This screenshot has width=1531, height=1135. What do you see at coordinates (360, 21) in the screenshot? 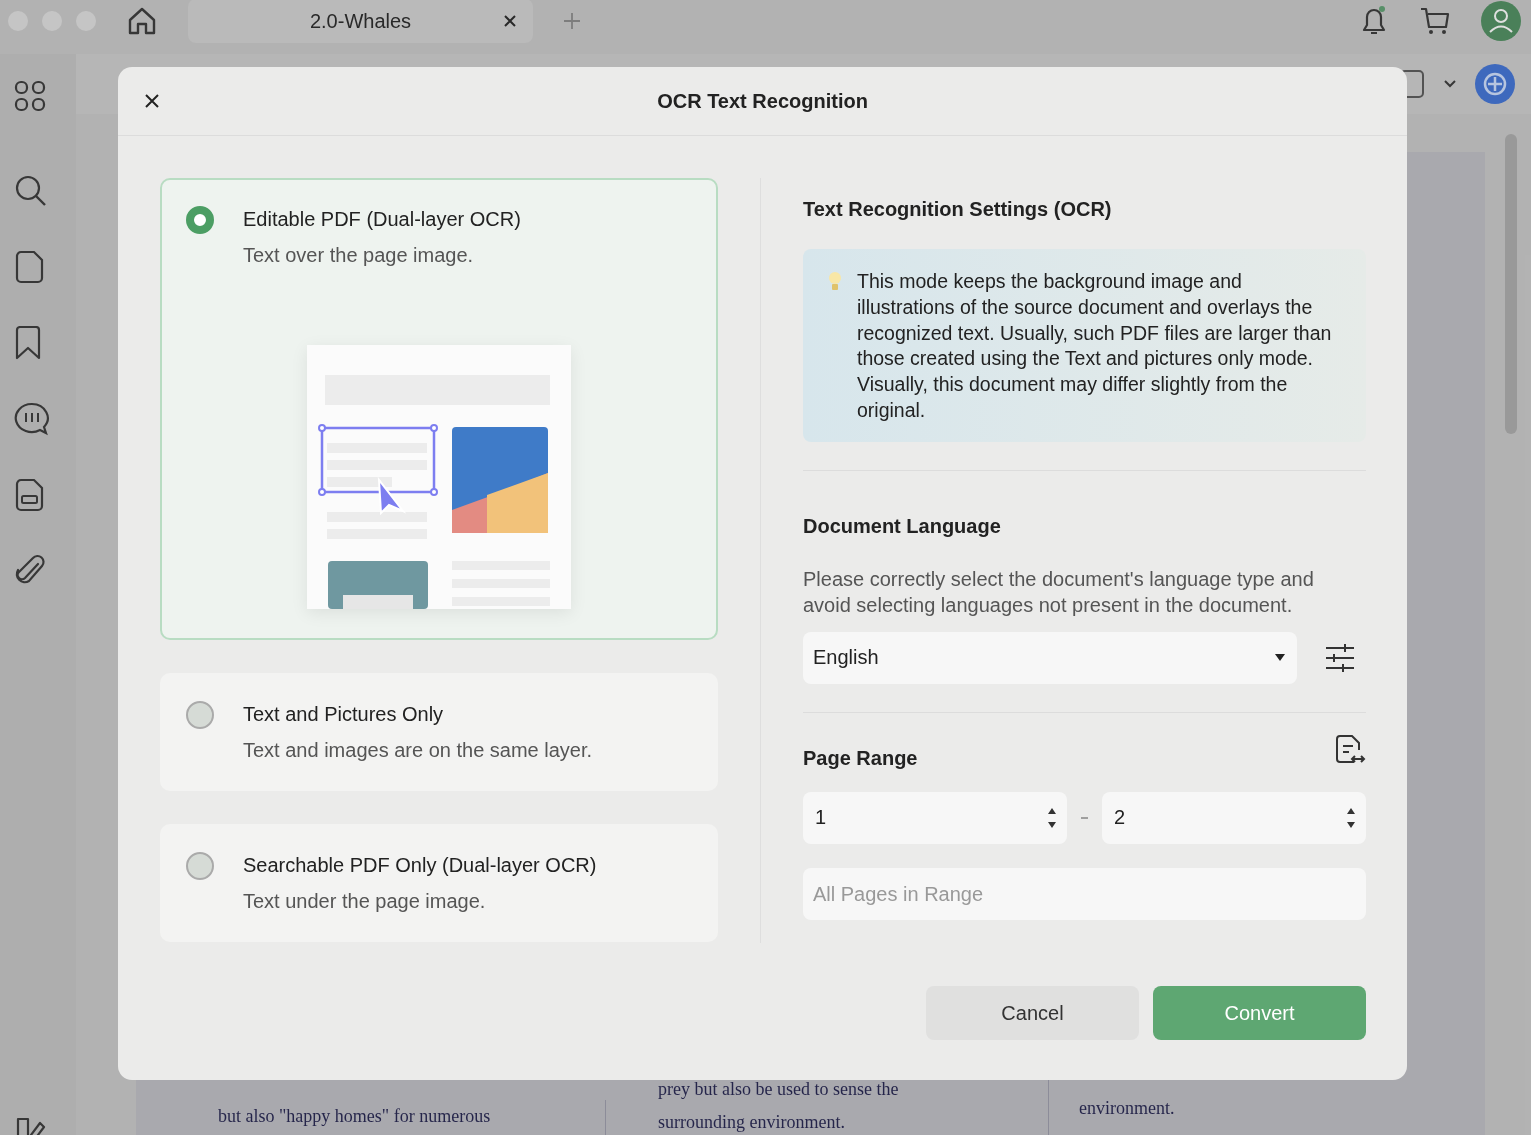
I see `document-tab: 2.0-Whales` at bounding box center [360, 21].